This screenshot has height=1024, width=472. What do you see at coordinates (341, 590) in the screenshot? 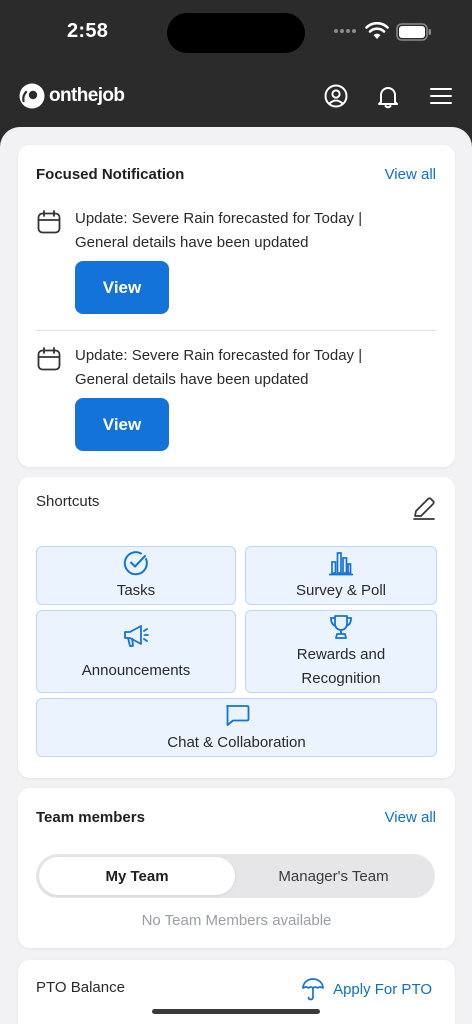
I see `shortcut-label: Survey & Poll` at bounding box center [341, 590].